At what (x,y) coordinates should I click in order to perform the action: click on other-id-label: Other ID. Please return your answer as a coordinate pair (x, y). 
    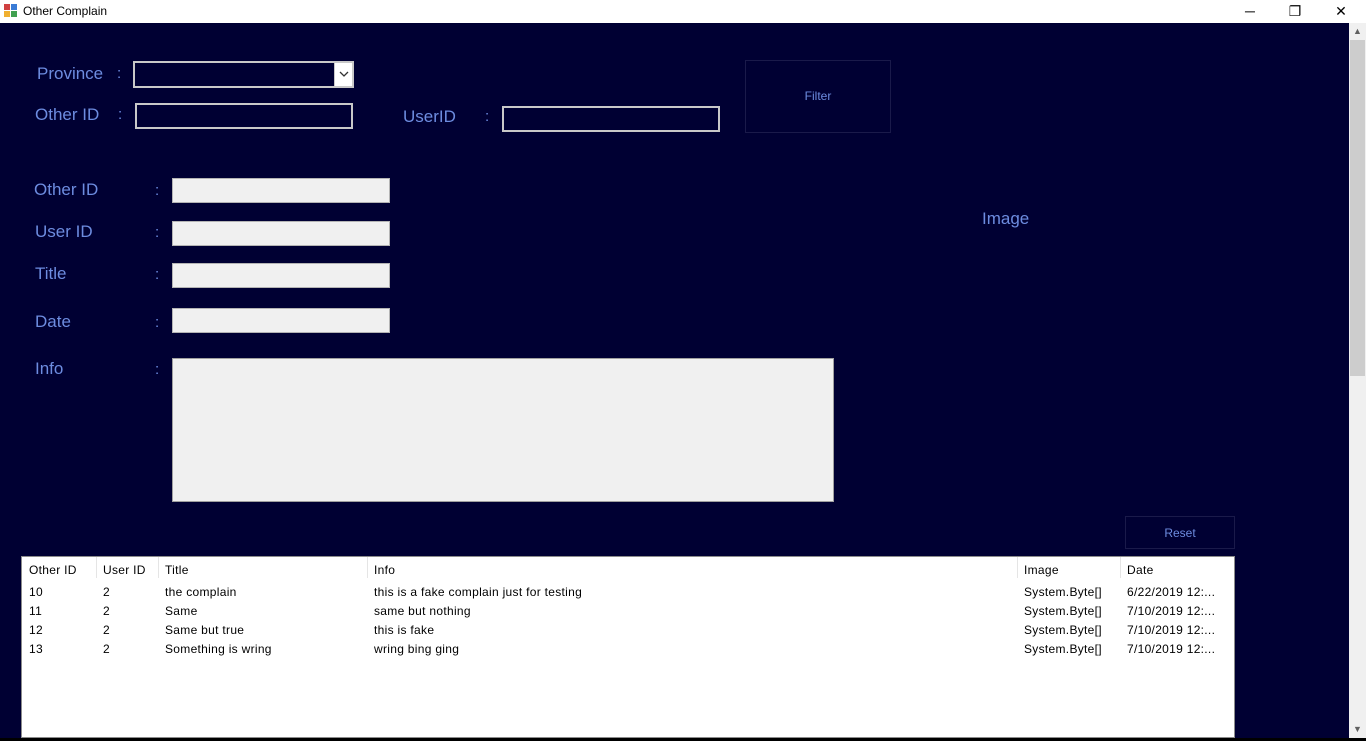
    Looking at the image, I should click on (66, 189).